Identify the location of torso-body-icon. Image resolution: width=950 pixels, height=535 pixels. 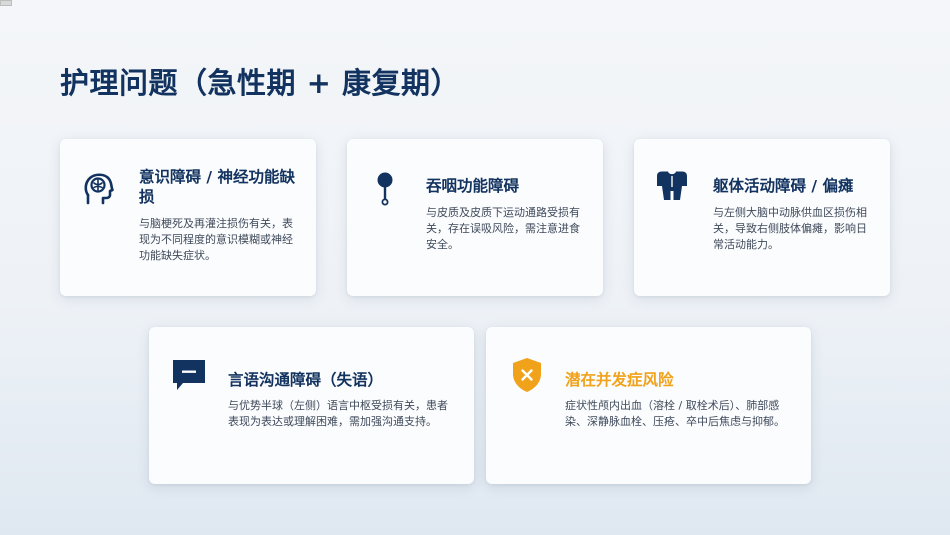
(672, 187).